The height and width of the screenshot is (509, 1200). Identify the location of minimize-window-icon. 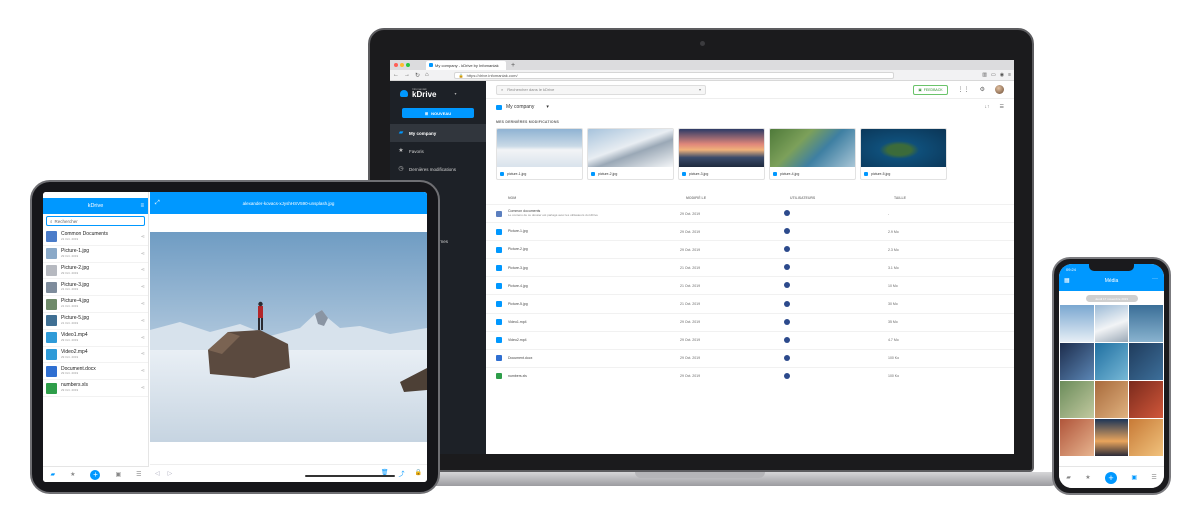
(402, 65).